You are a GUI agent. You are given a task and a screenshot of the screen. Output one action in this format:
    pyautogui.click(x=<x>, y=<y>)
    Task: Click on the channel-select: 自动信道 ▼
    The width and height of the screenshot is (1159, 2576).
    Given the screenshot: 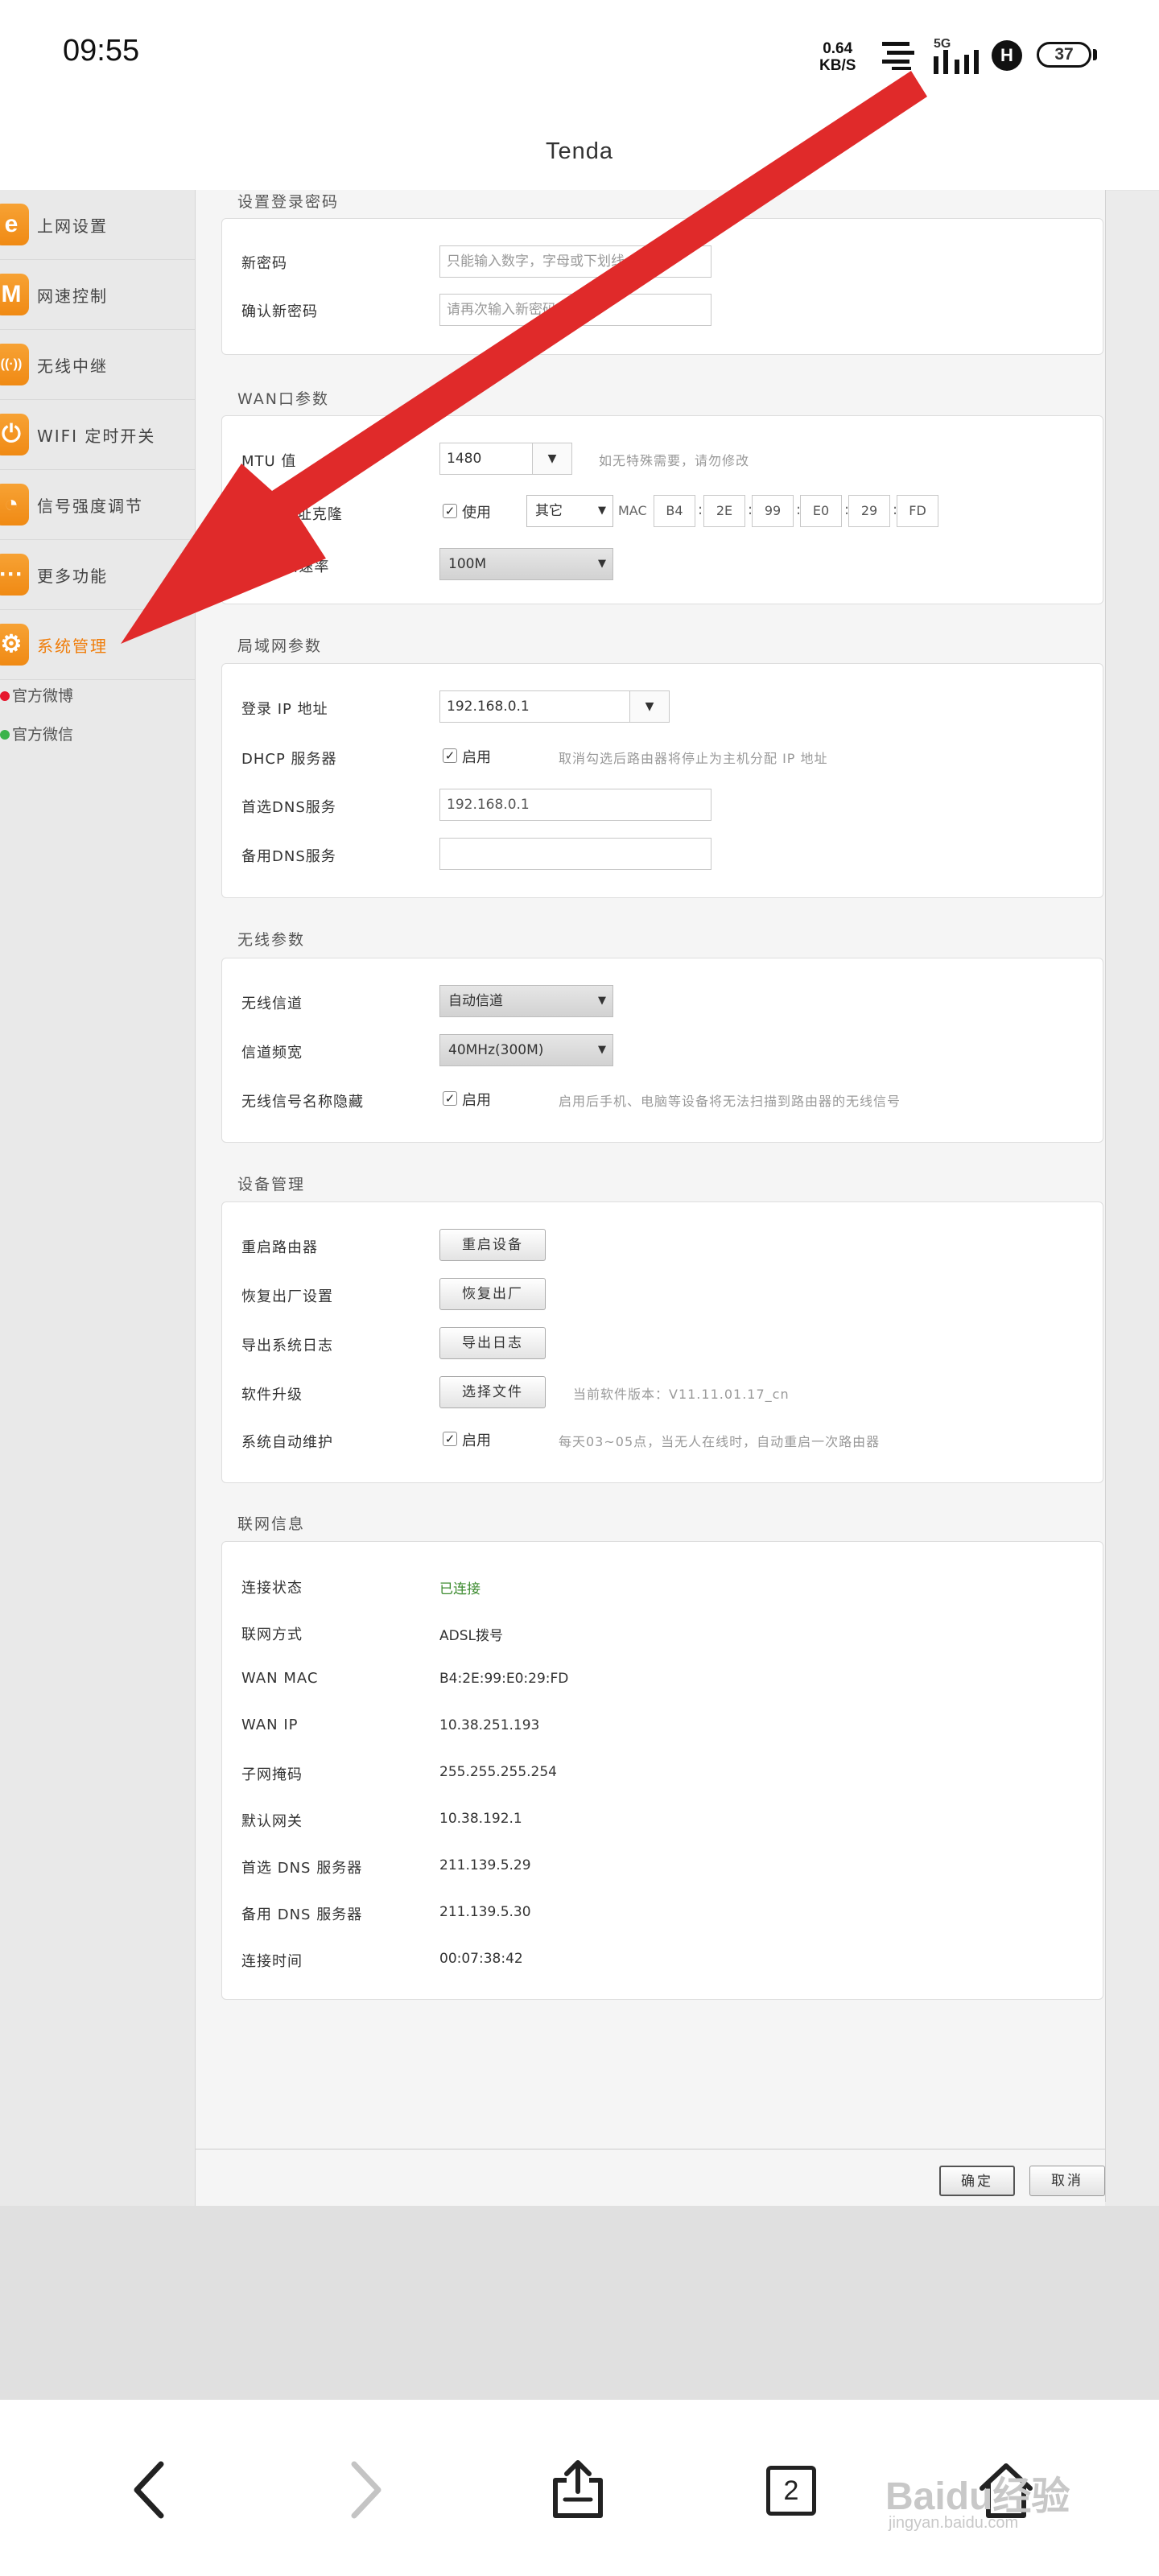 What is the action you would take?
    pyautogui.click(x=526, y=1001)
    